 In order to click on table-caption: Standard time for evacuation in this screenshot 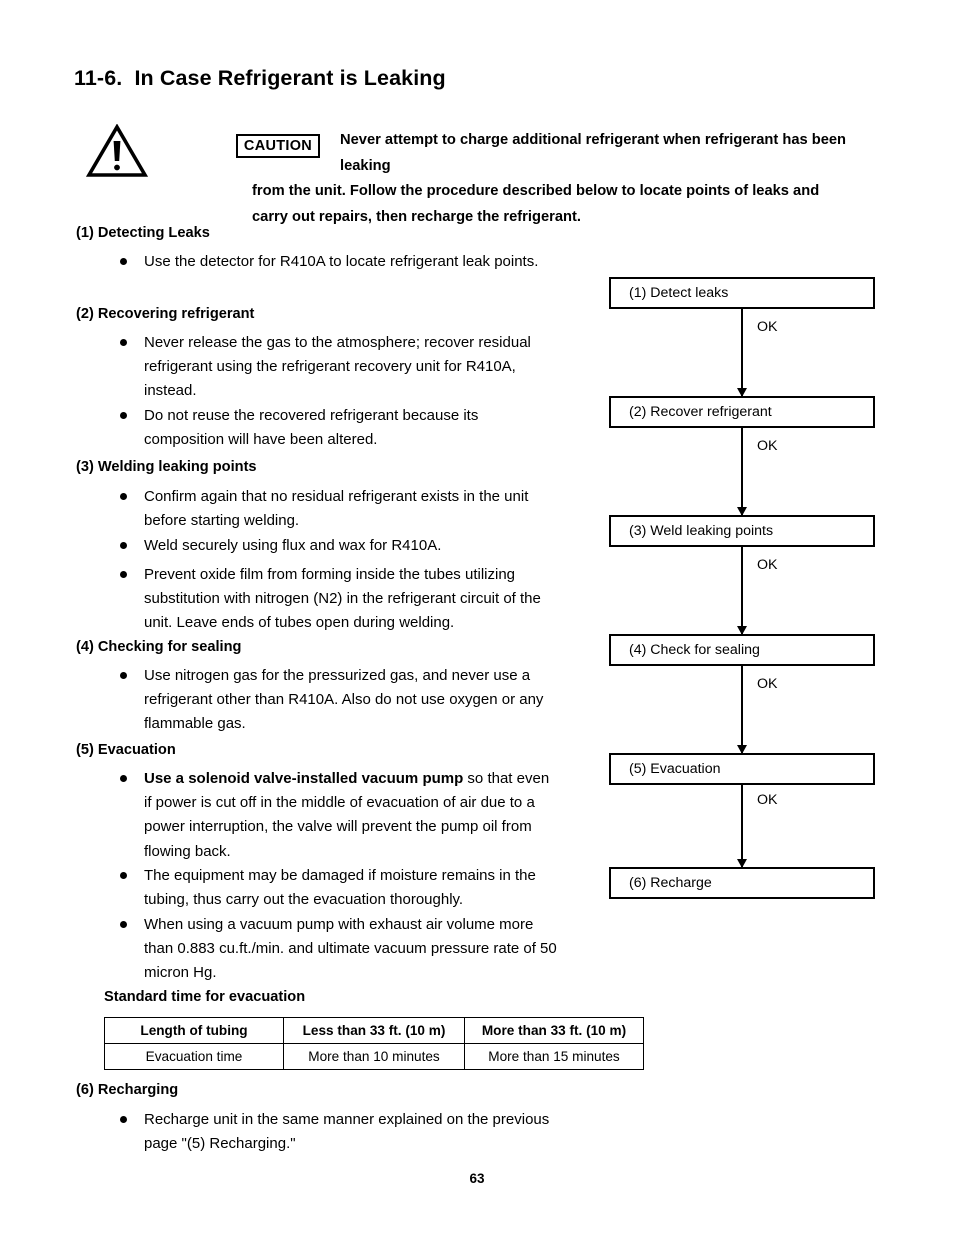, I will do `click(205, 997)`.